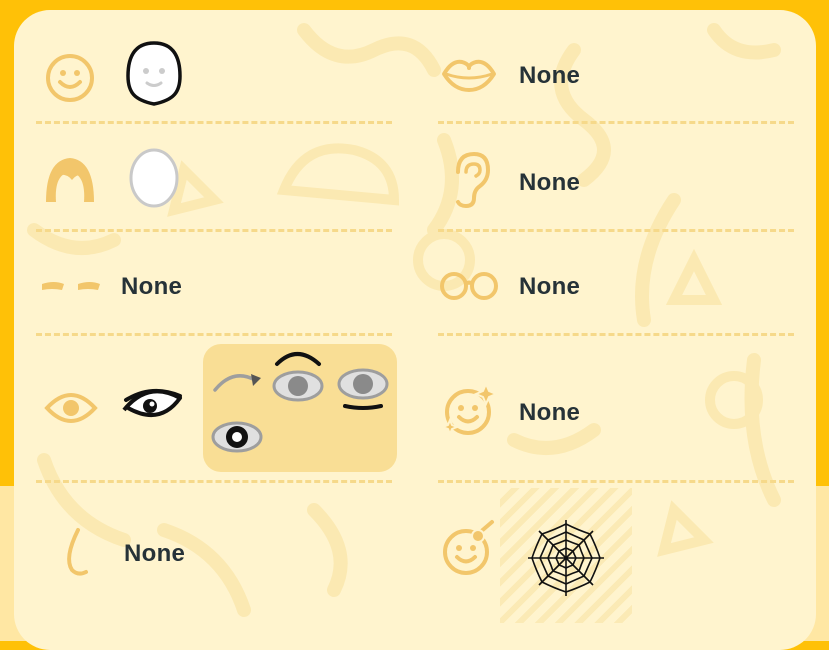 Image resolution: width=829 pixels, height=650 pixels. Describe the element at coordinates (71, 408) in the screenshot. I see `eye-icon` at that location.